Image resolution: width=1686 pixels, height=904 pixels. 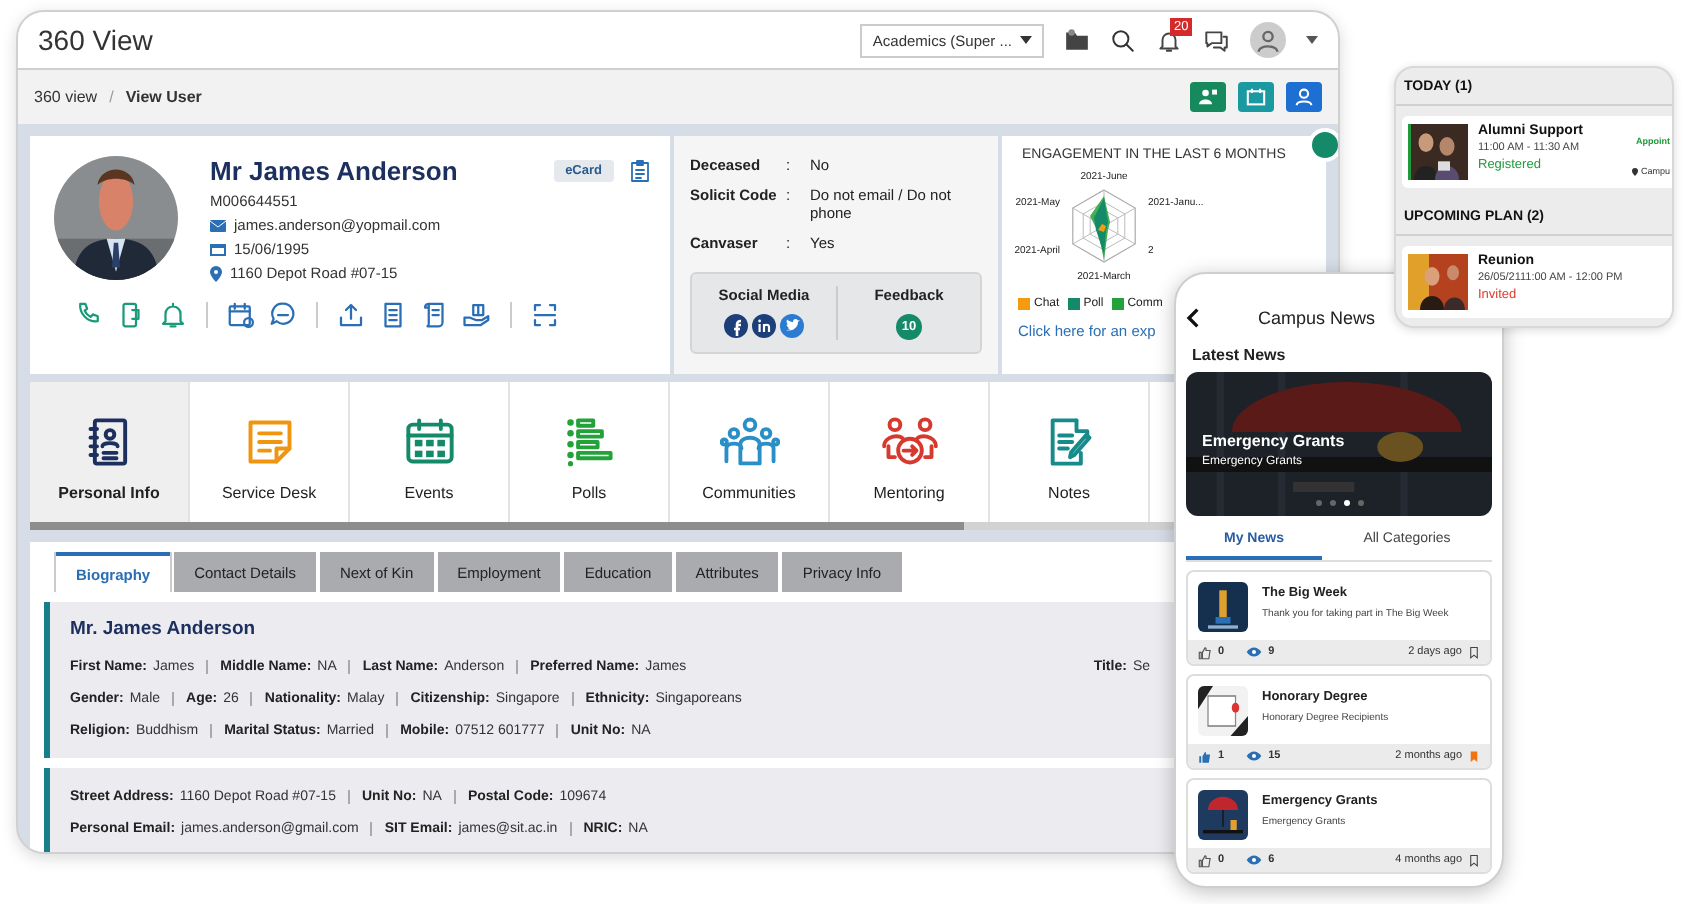 What do you see at coordinates (163, 97) in the screenshot?
I see `breadcrumb-current: View User` at bounding box center [163, 97].